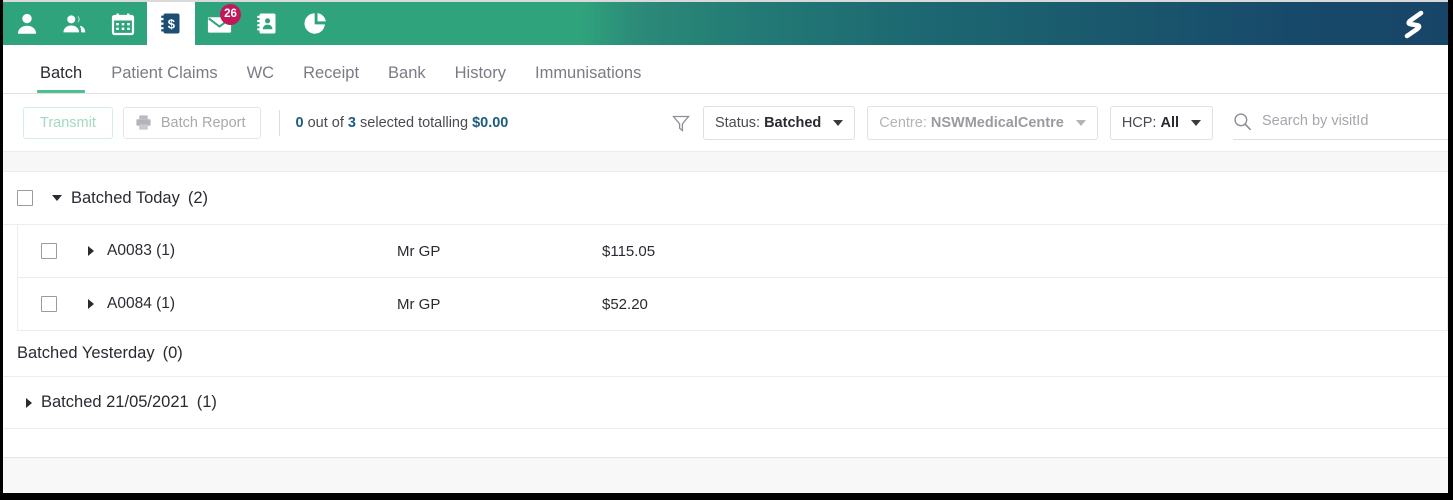 The image size is (1453, 500). What do you see at coordinates (480, 72) in the screenshot?
I see `tab-history-label: History` at bounding box center [480, 72].